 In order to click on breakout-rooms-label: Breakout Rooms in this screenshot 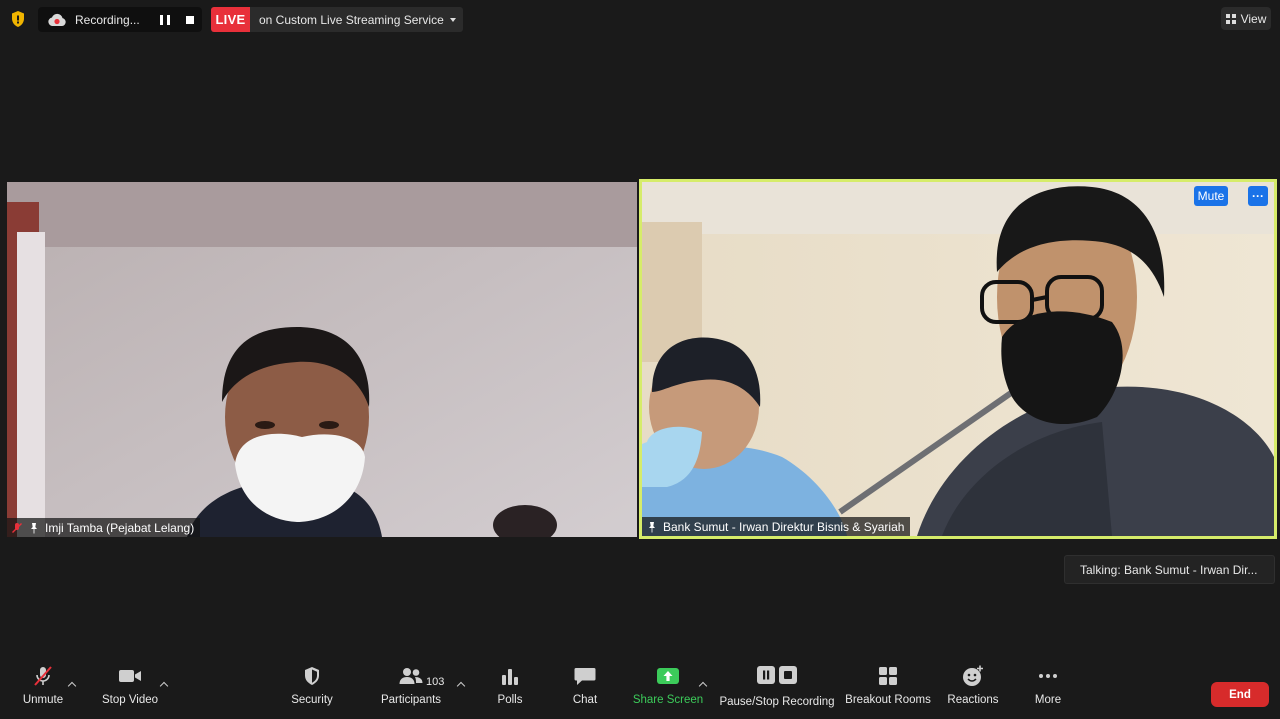, I will do `click(888, 700)`.